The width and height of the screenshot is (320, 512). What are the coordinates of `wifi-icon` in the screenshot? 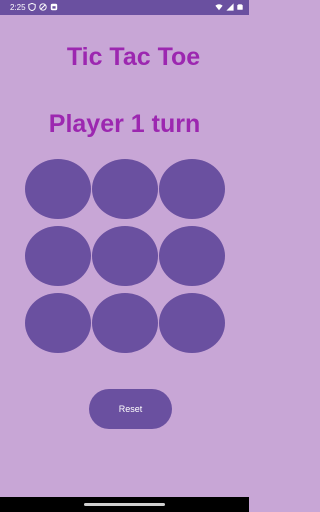 It's located at (219, 7).